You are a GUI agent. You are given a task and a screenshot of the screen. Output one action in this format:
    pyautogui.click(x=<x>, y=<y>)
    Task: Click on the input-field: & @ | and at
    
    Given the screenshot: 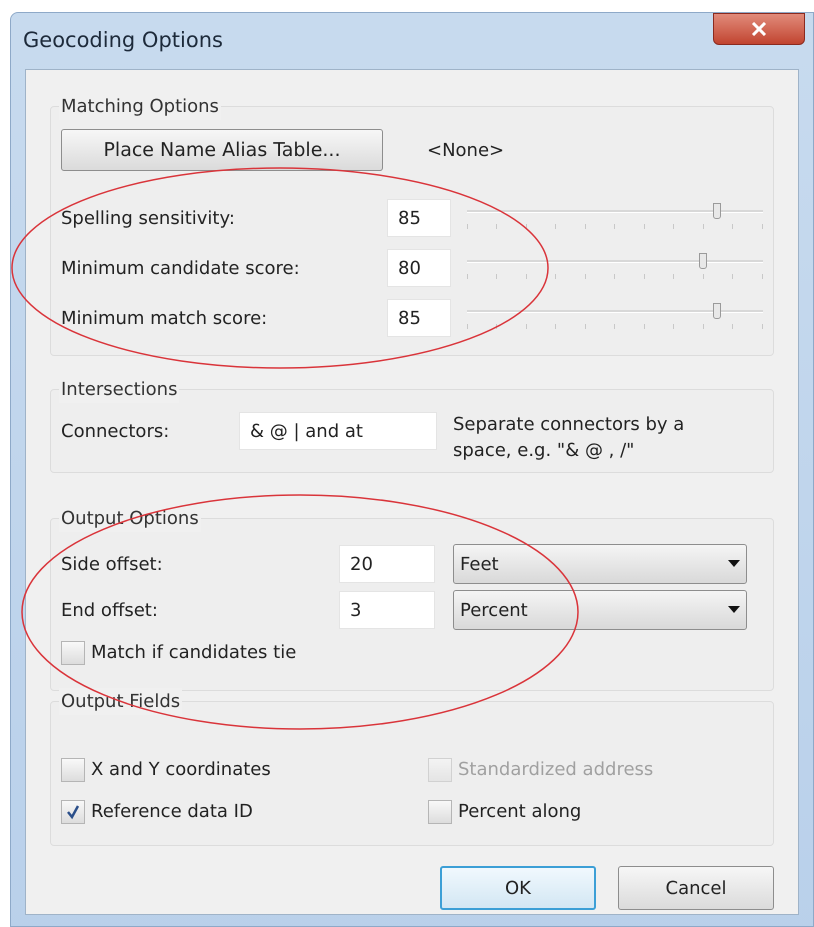 What is the action you would take?
    pyautogui.click(x=338, y=431)
    